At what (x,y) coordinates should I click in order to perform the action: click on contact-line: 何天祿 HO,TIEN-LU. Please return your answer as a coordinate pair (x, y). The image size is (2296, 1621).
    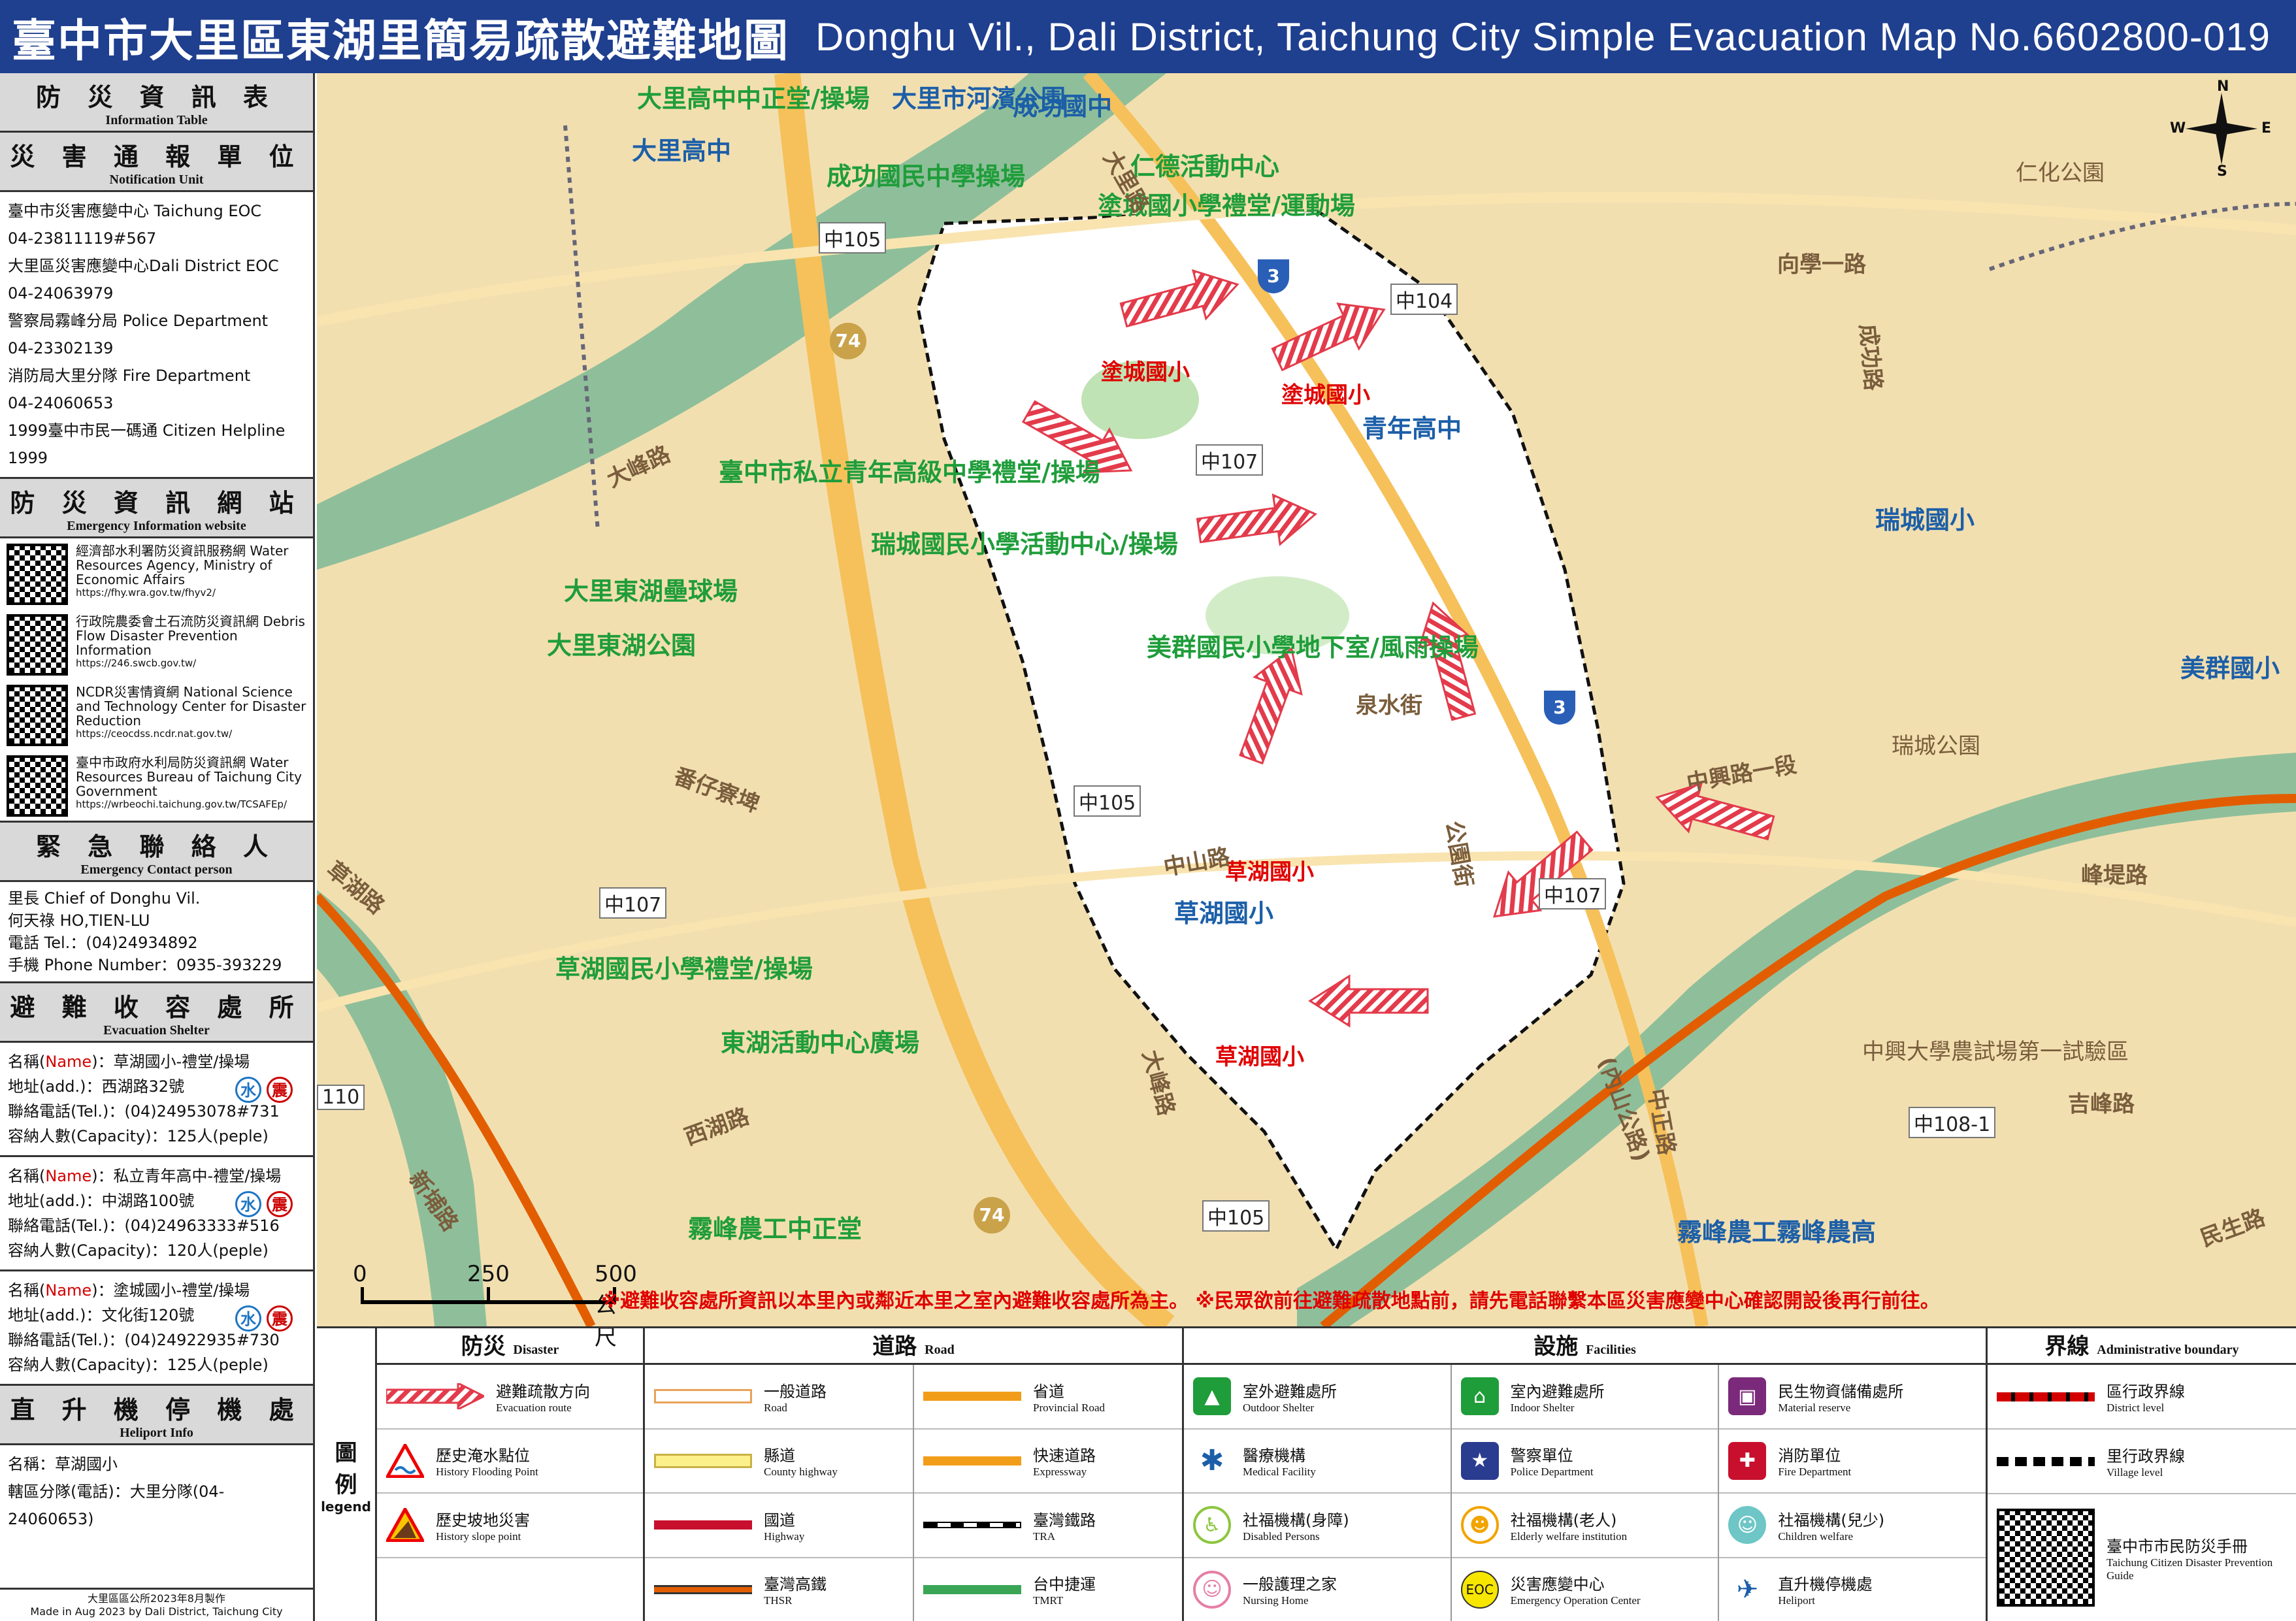
    Looking at the image, I should click on (79, 920).